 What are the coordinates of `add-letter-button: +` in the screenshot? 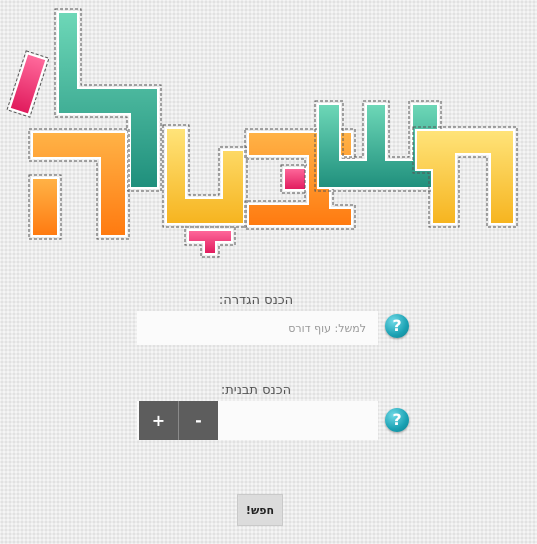 It's located at (158, 420).